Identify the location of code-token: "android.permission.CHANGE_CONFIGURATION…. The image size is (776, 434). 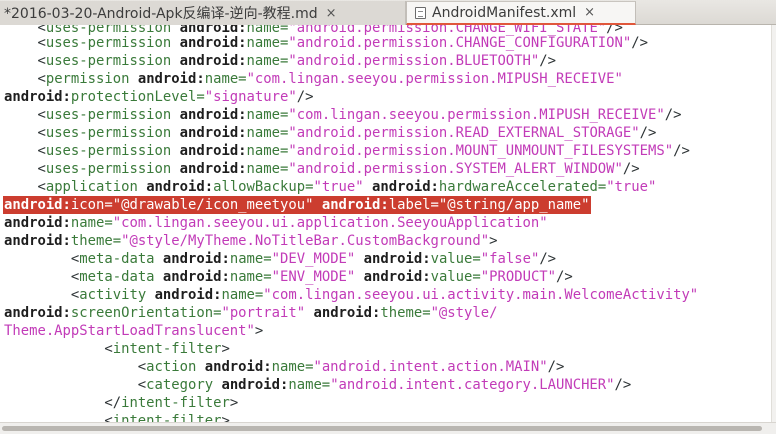
(460, 43).